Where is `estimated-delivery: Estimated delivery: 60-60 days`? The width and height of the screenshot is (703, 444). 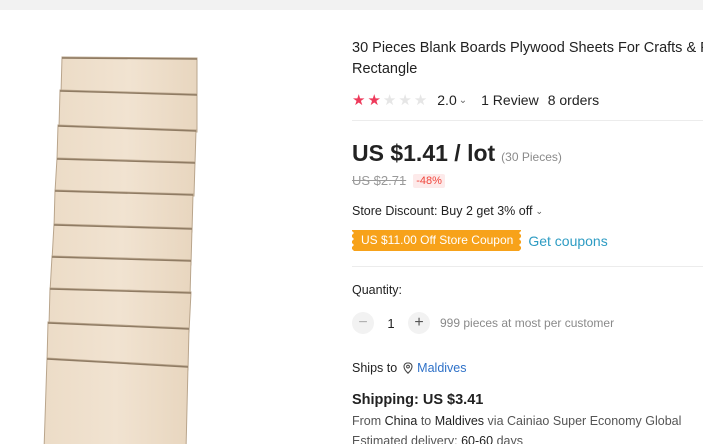
estimated-delivery: Estimated delivery: 60-60 days is located at coordinates (437, 439).